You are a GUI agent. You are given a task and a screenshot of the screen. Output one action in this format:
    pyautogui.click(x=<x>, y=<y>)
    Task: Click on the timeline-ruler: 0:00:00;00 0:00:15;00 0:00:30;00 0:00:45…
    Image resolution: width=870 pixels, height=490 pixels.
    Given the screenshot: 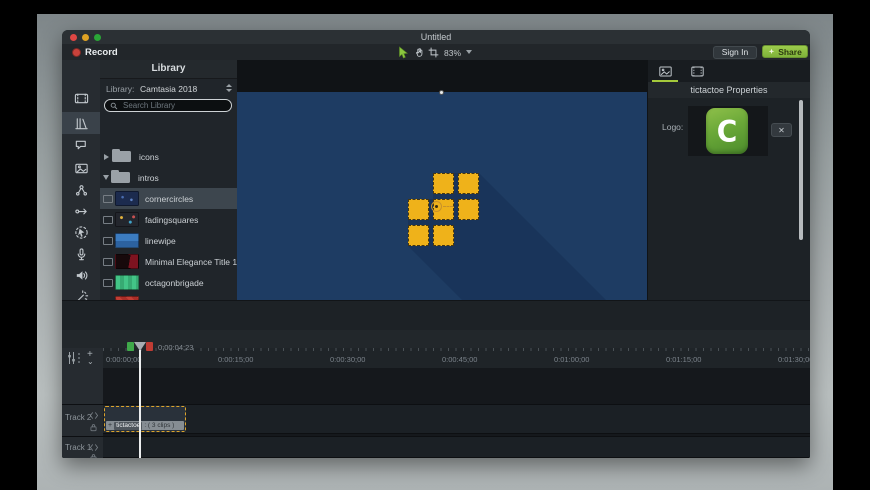 What is the action you would take?
    pyautogui.click(x=456, y=358)
    